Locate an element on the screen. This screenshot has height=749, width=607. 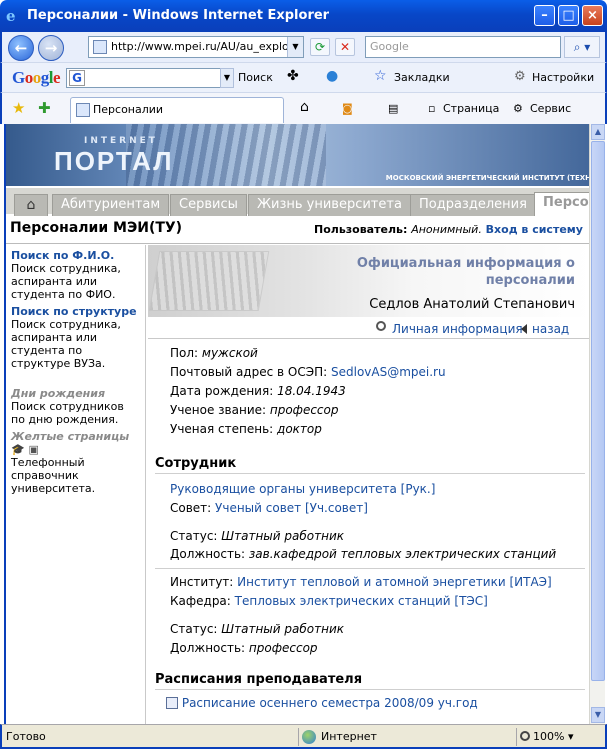
email-link: SedlovAS@mpei.ru is located at coordinates (388, 372).